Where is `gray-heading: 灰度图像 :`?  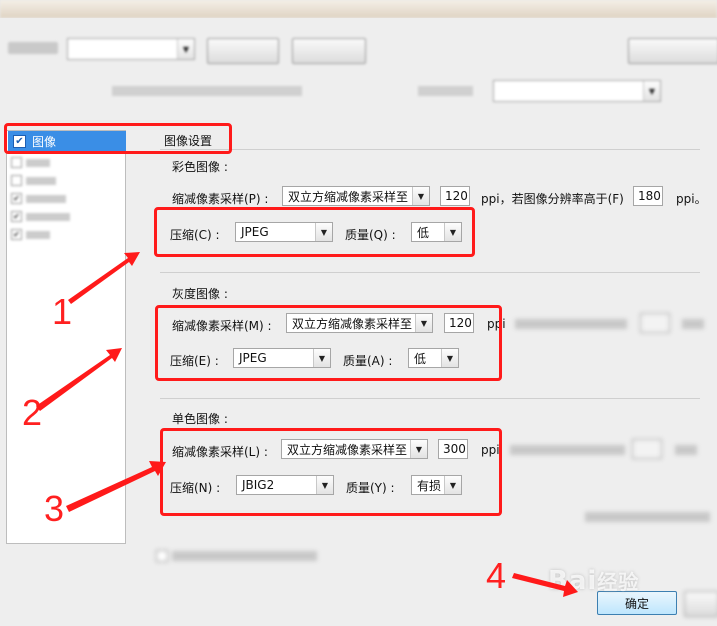 gray-heading: 灰度图像 : is located at coordinates (200, 294).